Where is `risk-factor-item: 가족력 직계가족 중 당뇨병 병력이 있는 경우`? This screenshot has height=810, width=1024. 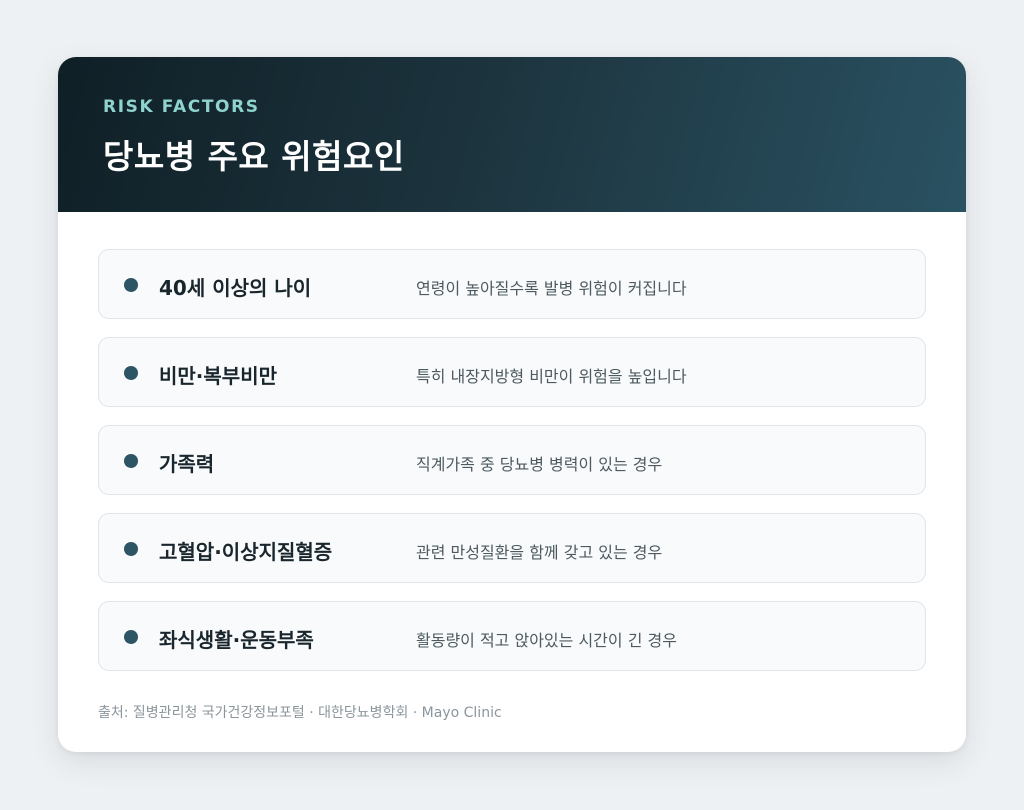
risk-factor-item: 가족력 직계가족 중 당뇨병 병력이 있는 경우 is located at coordinates (512, 460).